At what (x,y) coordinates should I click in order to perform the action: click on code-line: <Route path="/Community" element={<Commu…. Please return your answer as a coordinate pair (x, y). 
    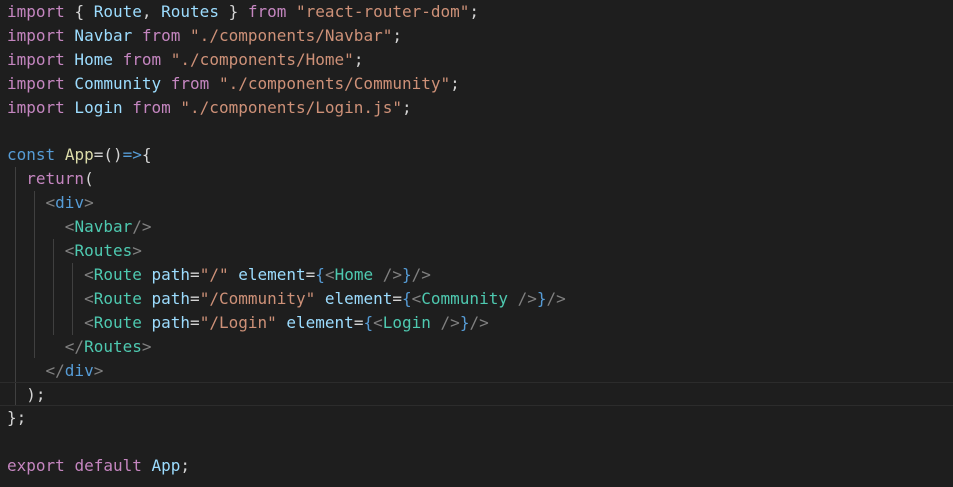
    Looking at the image, I should click on (286, 299).